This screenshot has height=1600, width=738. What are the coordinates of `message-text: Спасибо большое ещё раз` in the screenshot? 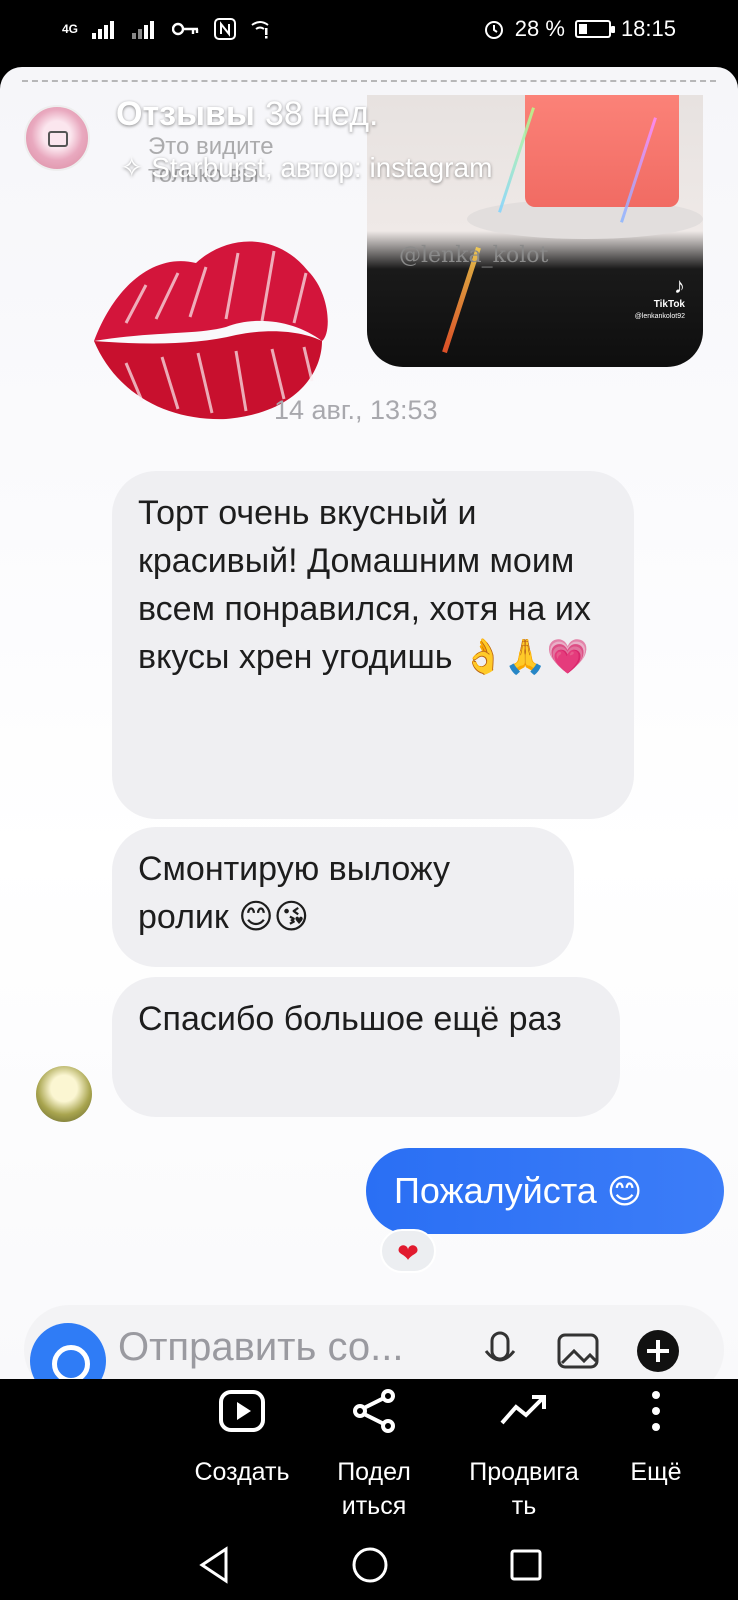 It's located at (350, 1019).